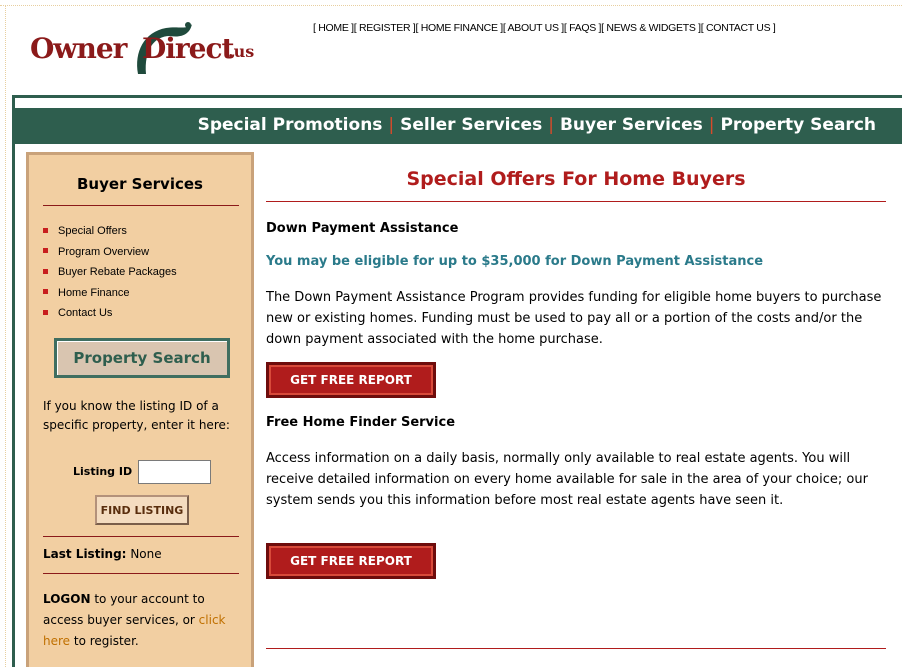  Describe the element at coordinates (576, 179) in the screenshot. I see `page-title: Special Offers For Home Buyers` at that location.